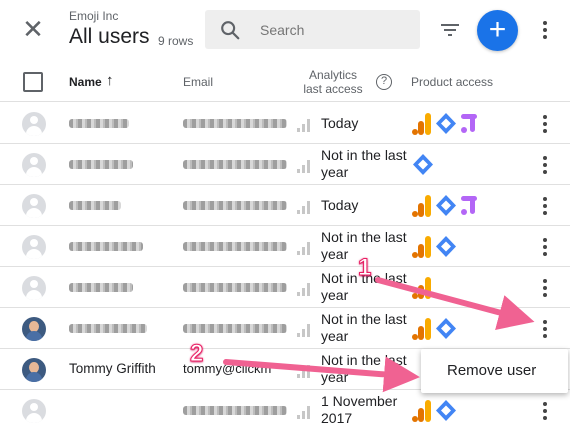  I want to click on add-user-button: +, so click(497, 30).